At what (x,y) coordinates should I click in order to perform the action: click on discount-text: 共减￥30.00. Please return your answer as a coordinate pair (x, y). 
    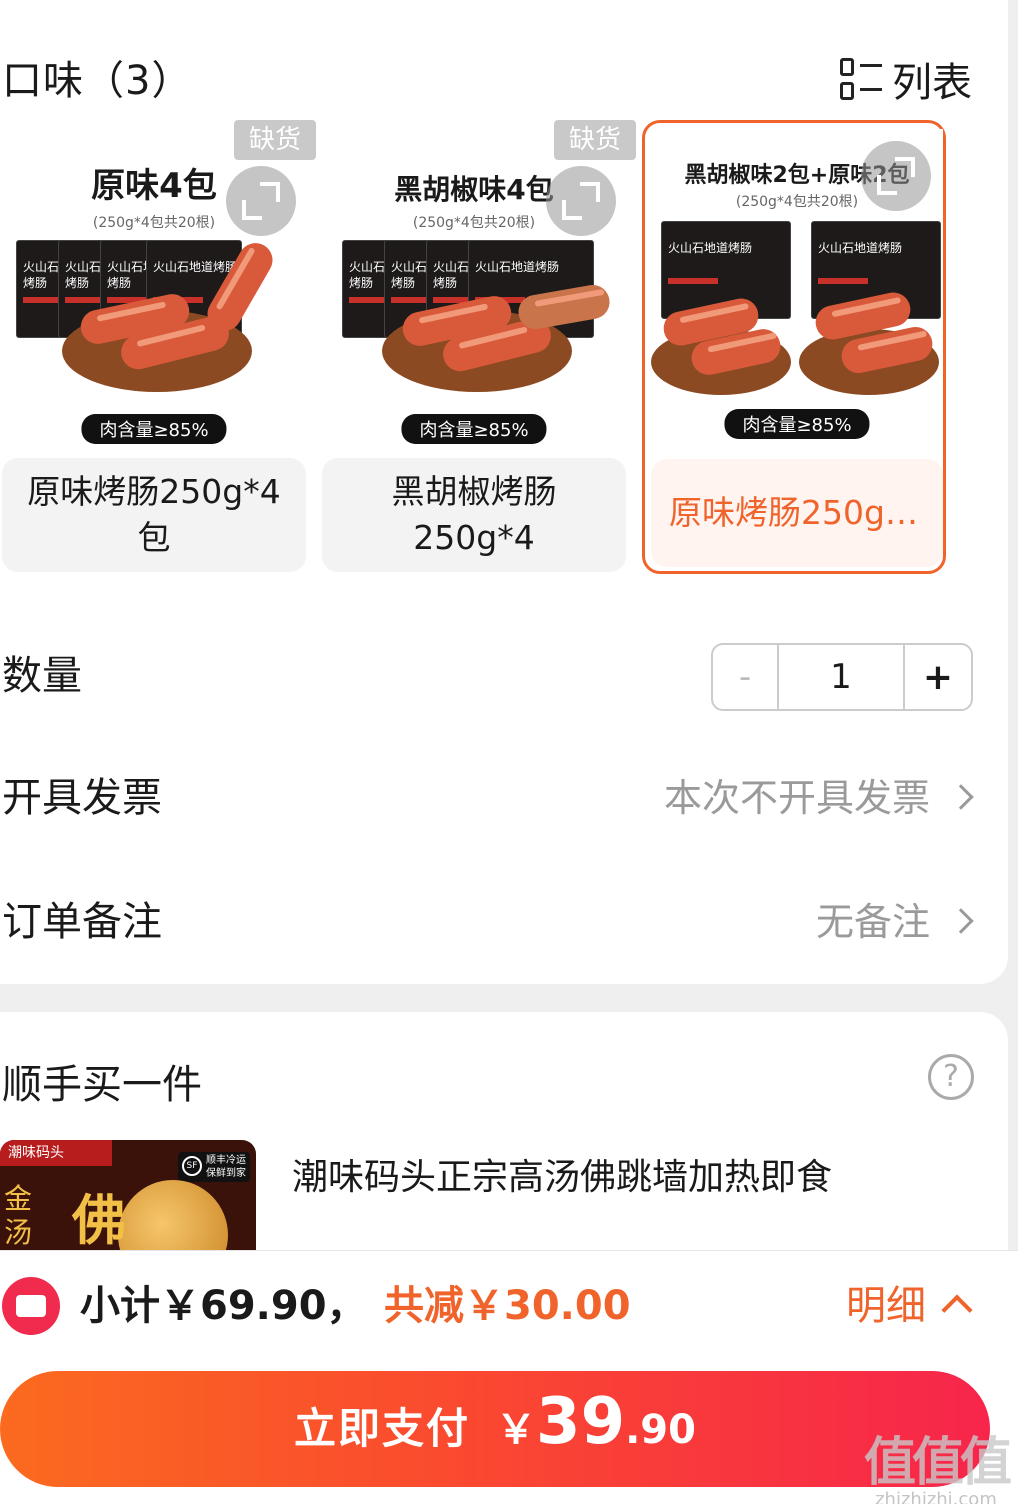
    Looking at the image, I should click on (507, 1306).